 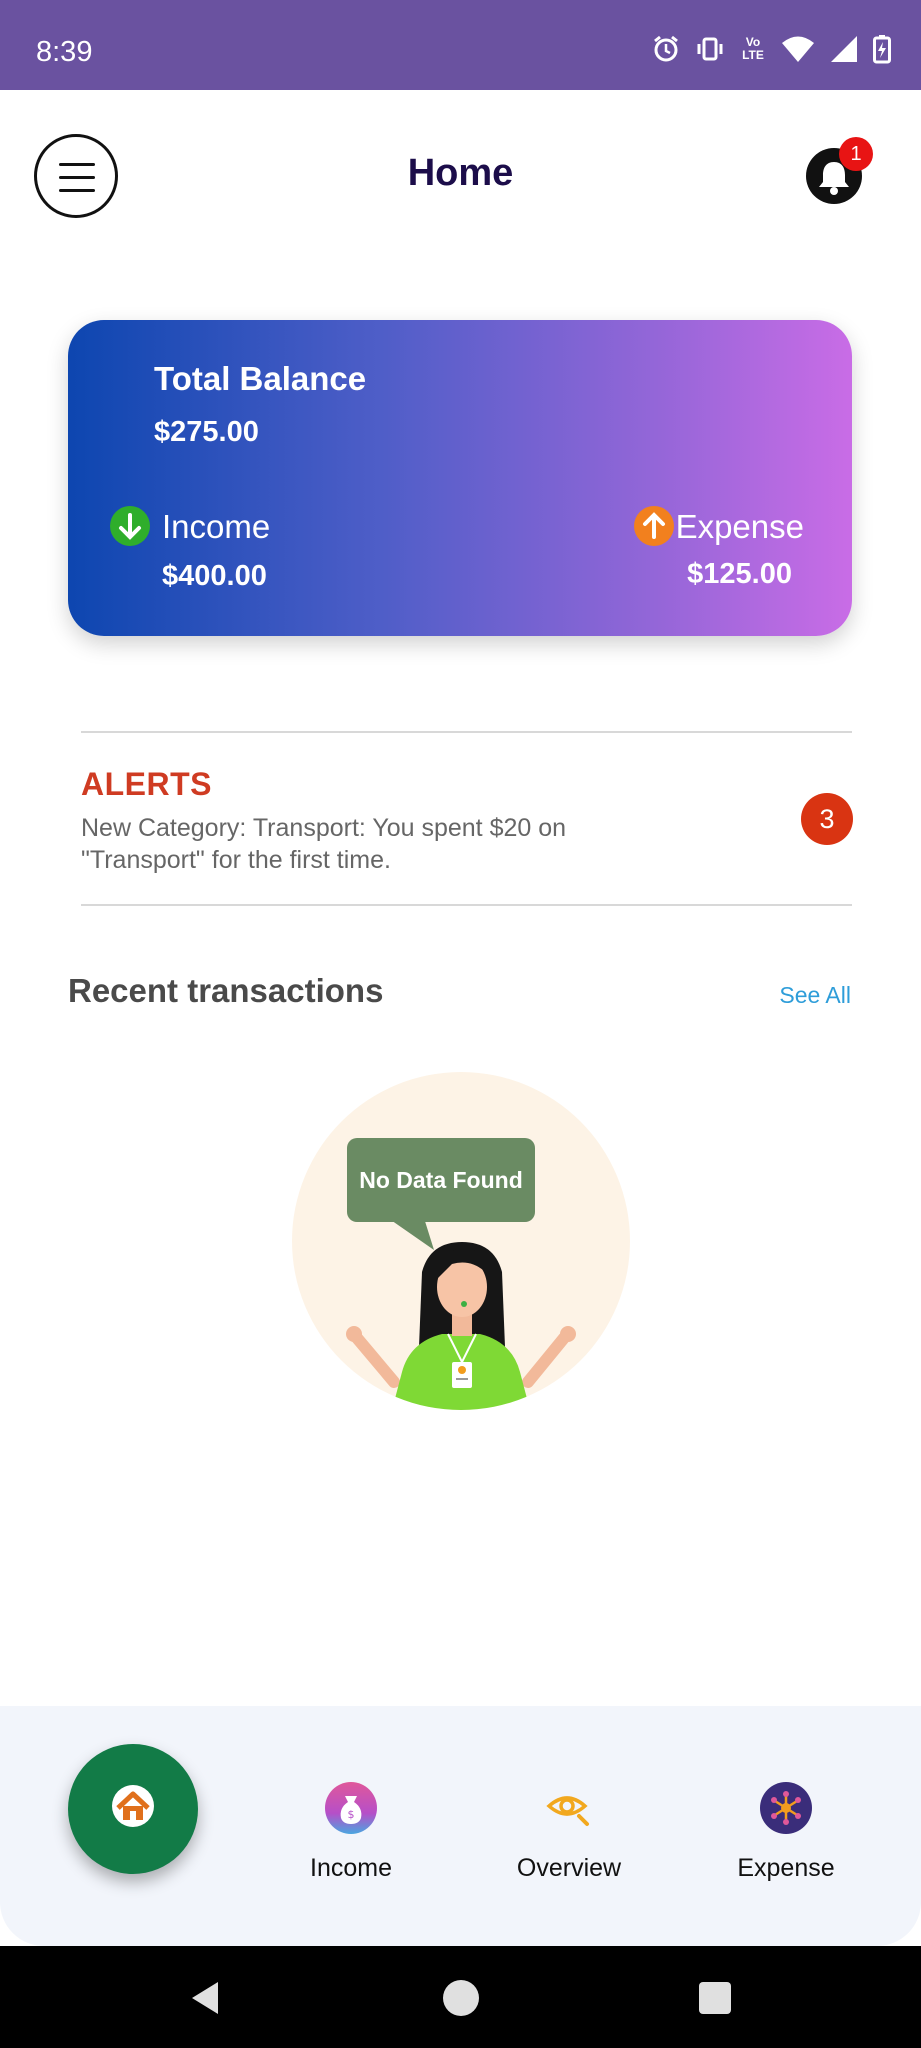 I want to click on nav-label-expense: Expense, so click(x=786, y=1868).